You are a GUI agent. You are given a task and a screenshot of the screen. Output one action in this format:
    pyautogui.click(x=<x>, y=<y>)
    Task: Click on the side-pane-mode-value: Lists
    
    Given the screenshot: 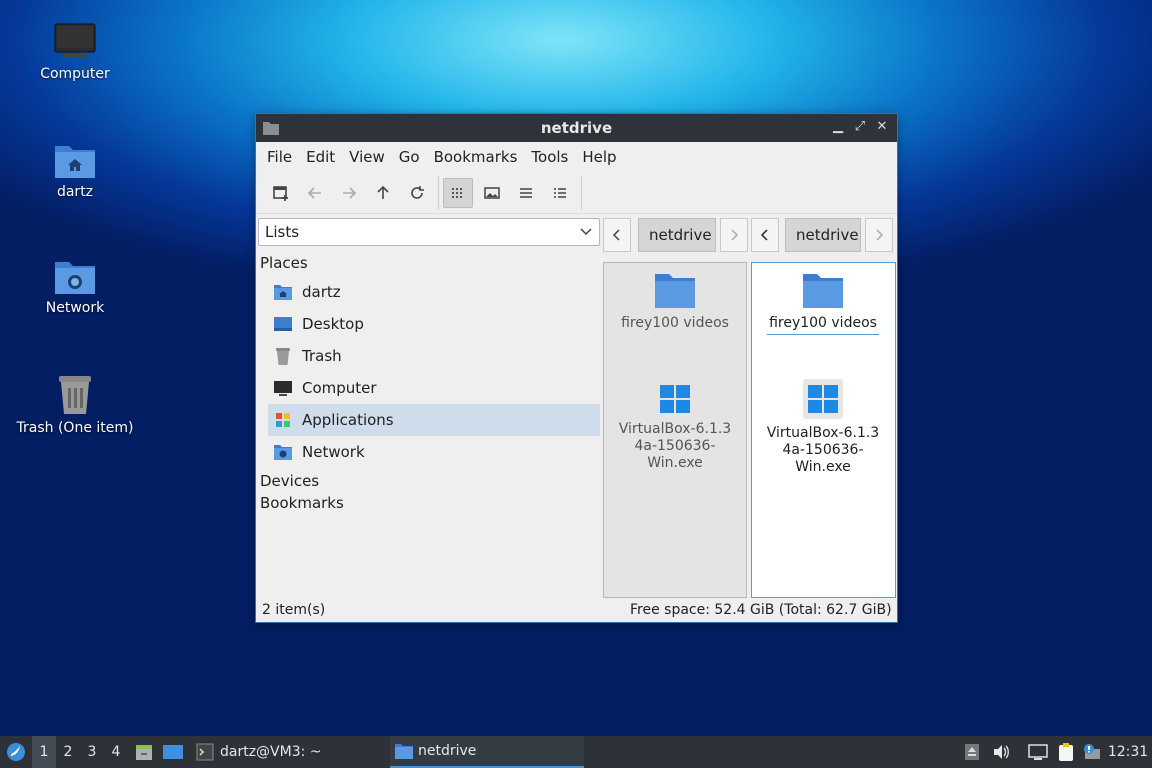 What is the action you would take?
    pyautogui.click(x=282, y=232)
    